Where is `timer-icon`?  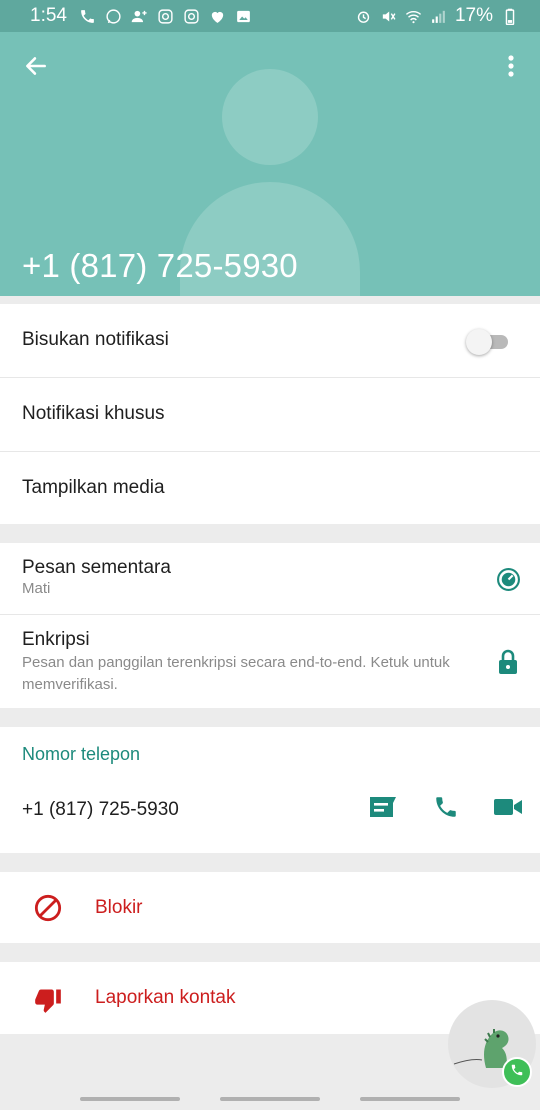 timer-icon is located at coordinates (508, 582).